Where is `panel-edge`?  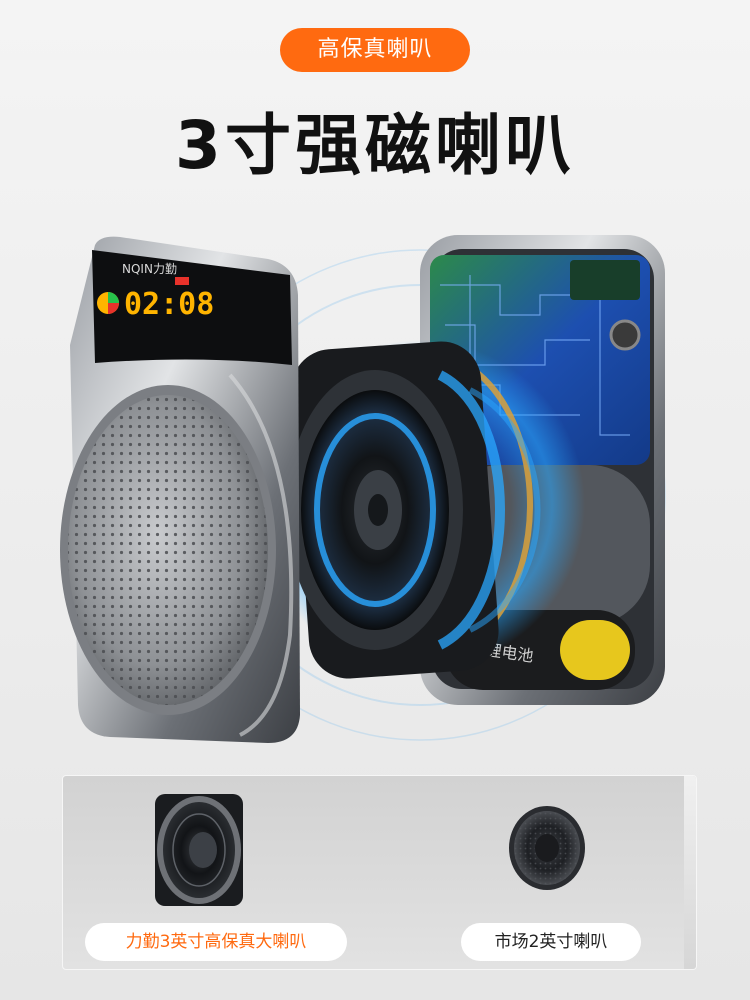 panel-edge is located at coordinates (690, 872).